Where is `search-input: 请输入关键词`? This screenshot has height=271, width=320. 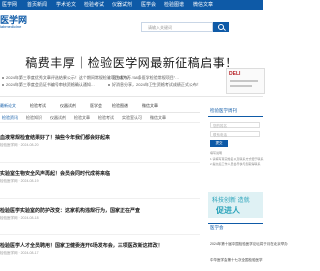
search-input: 请输入关键词 is located at coordinates (177, 27).